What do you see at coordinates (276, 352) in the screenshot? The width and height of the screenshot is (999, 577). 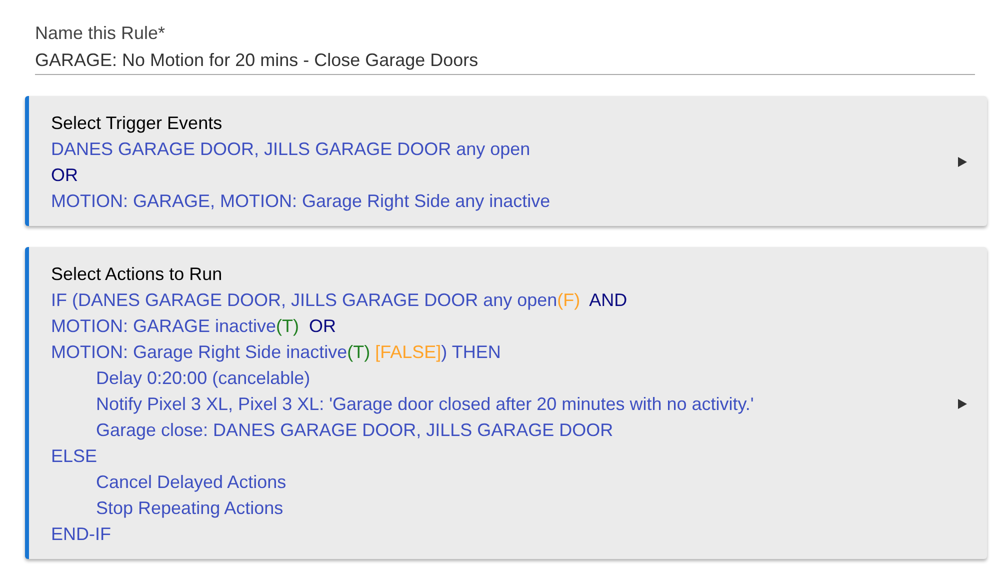 I see `rule-line: MOTION: Garage Right Side inactive(T) [FALSE]) THEN` at bounding box center [276, 352].